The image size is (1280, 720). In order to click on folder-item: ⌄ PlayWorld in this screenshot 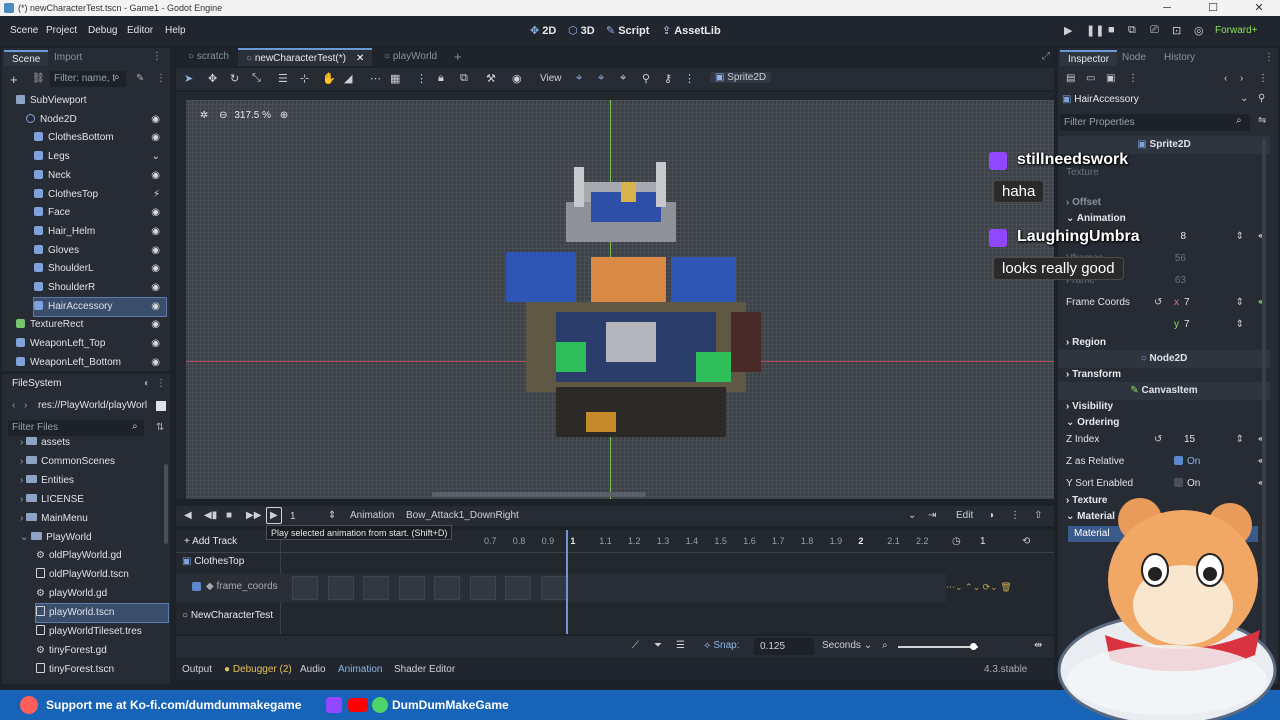, I will do `click(94, 538)`.